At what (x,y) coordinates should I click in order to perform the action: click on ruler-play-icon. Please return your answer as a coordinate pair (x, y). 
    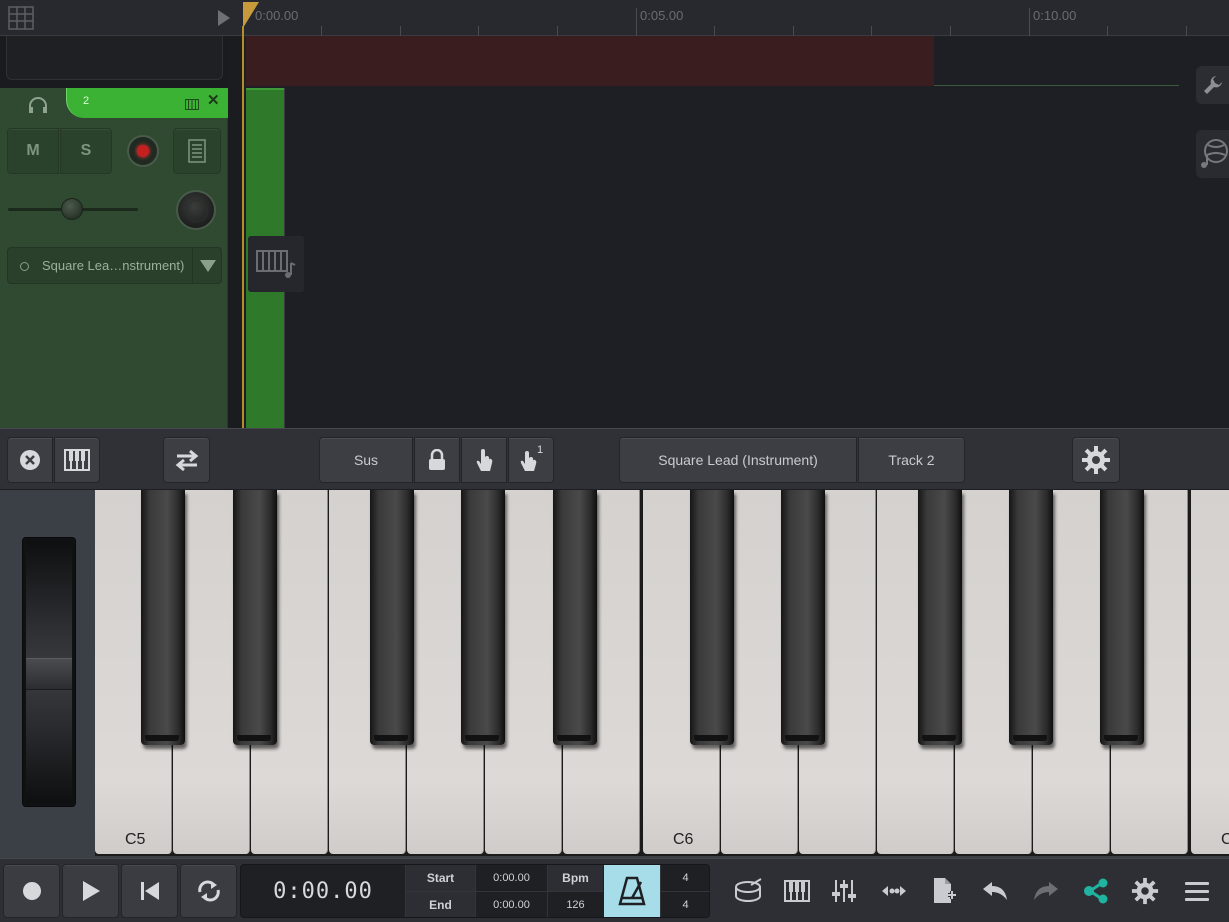
    Looking at the image, I should click on (224, 18).